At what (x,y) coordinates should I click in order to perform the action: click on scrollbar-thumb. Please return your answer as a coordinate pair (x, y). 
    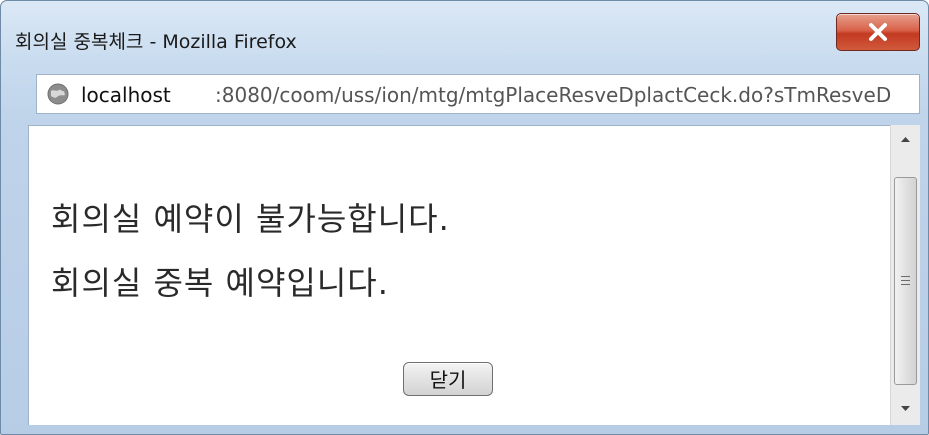
    Looking at the image, I should click on (905, 281).